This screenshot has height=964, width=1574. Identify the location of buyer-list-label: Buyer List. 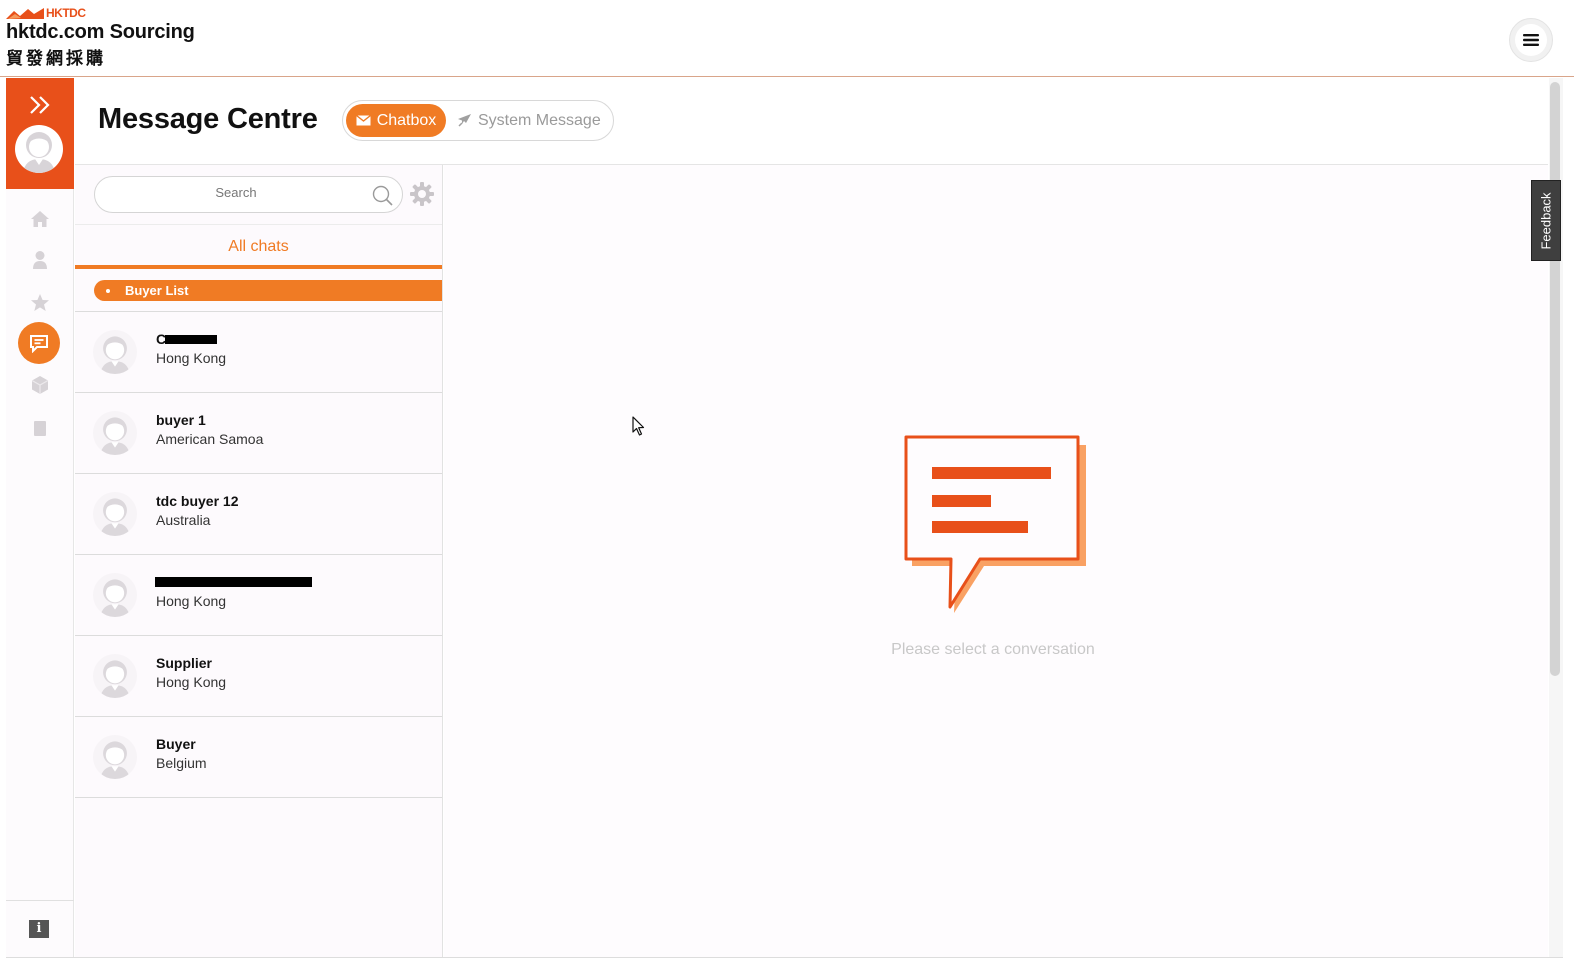
(157, 290).